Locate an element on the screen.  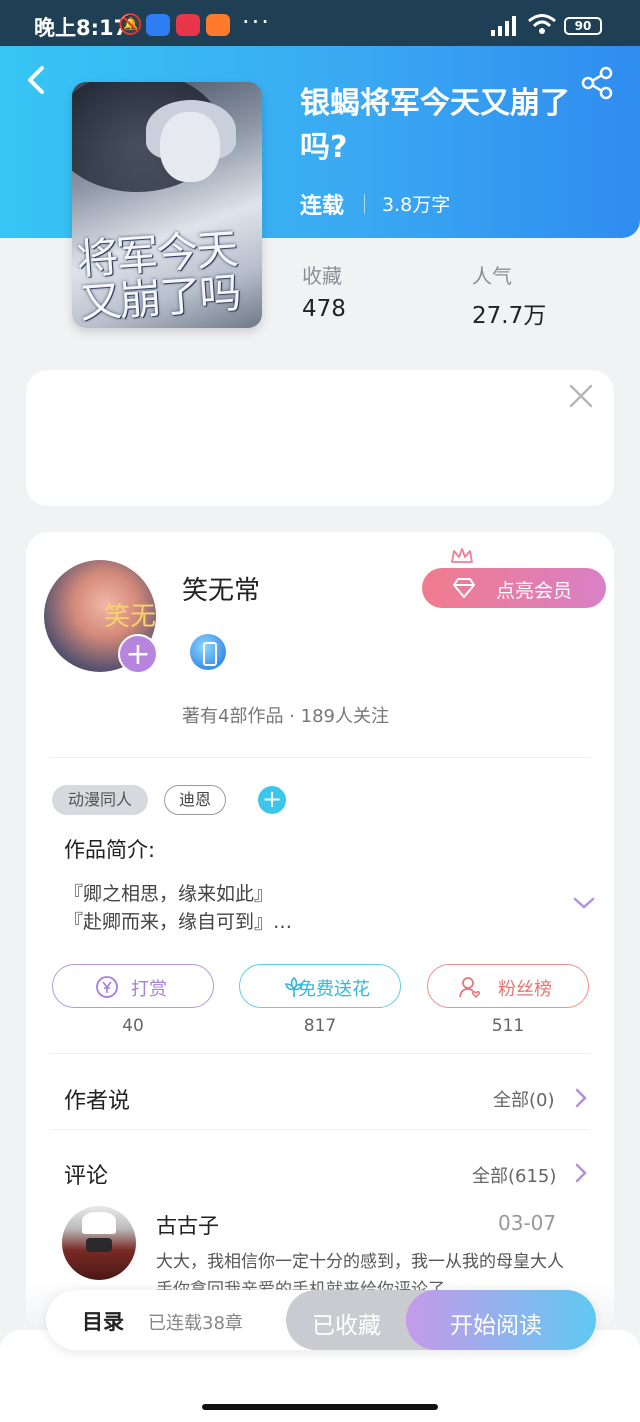
ad-placeholder-card is located at coordinates (320, 438).